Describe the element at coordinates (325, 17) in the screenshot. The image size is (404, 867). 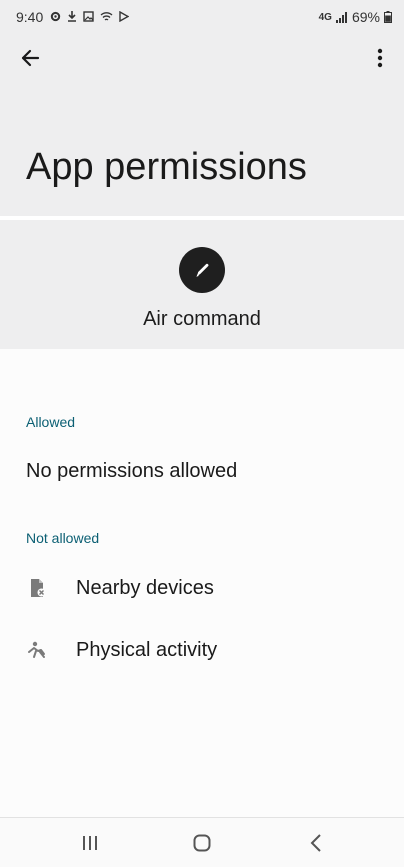
I see `network-type: 4G` at that location.